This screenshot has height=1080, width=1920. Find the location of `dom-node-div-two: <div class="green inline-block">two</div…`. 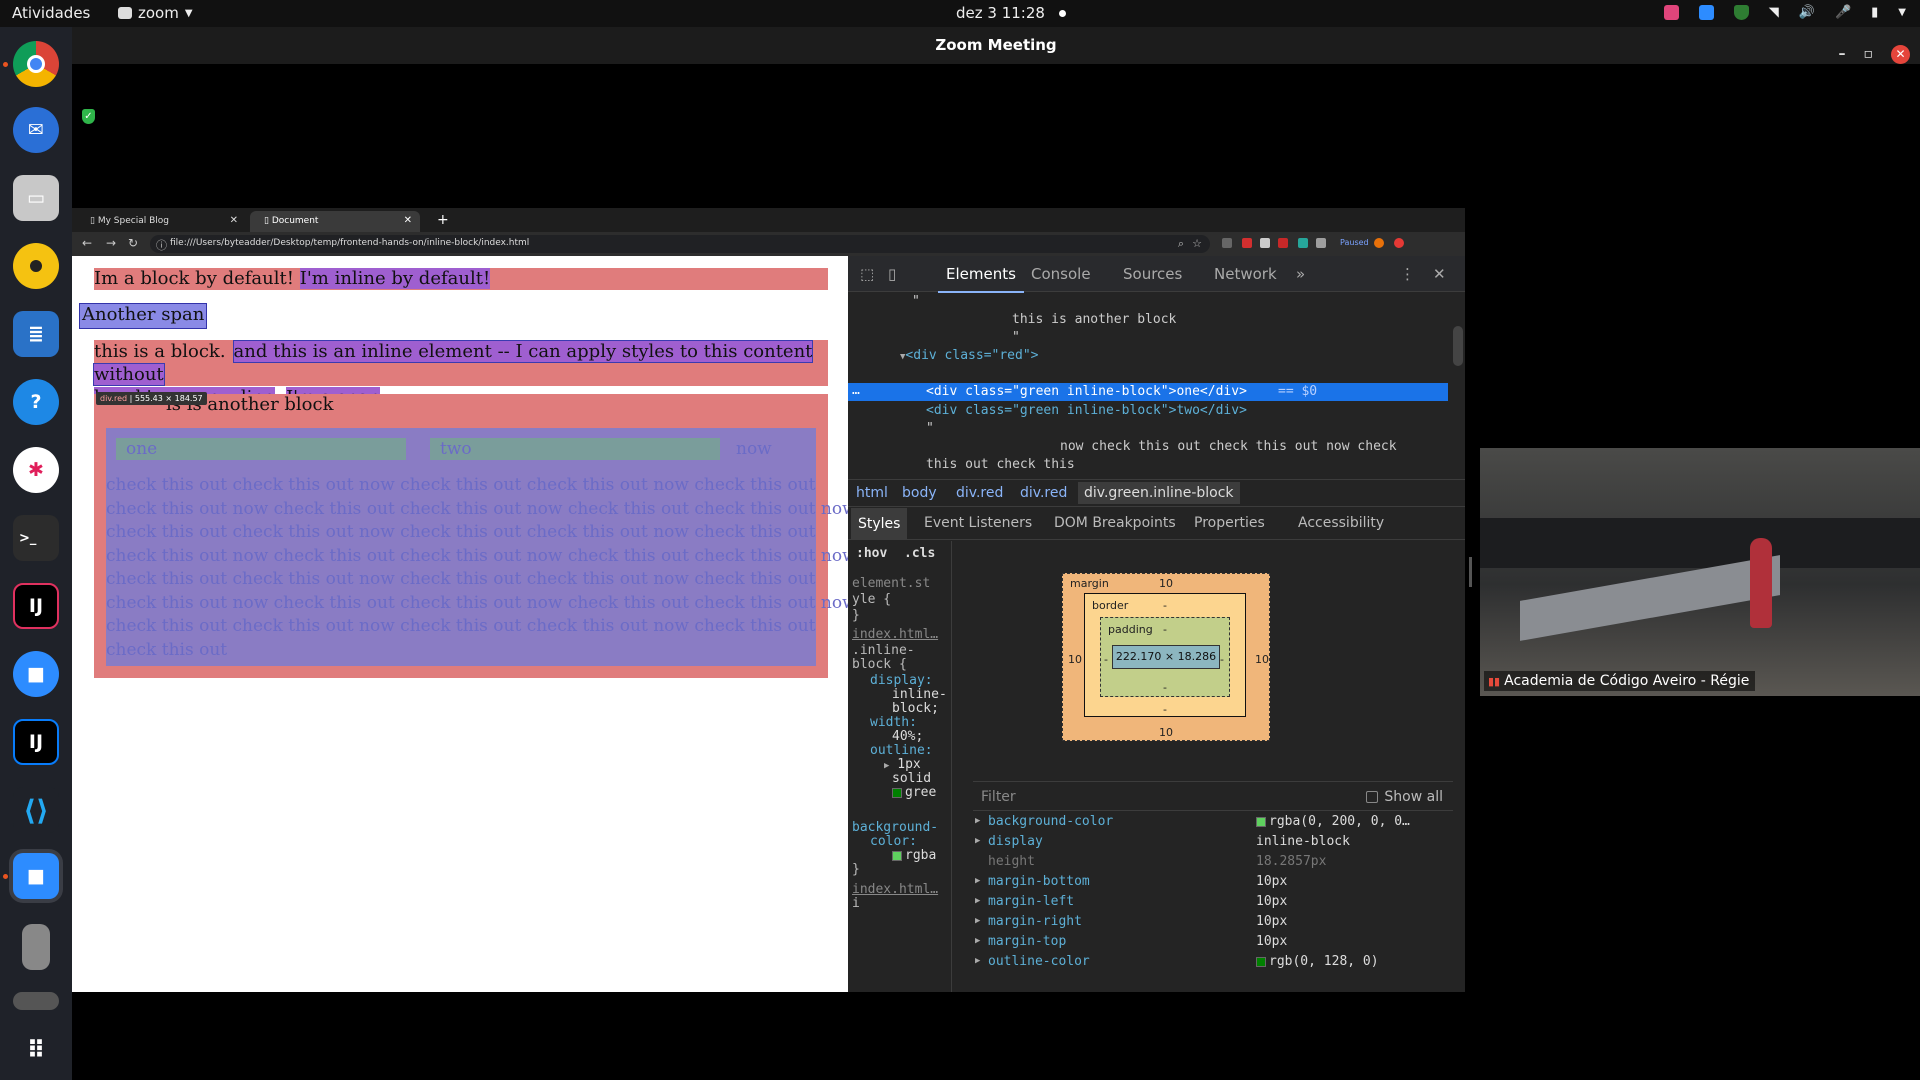

dom-node-div-two: <div class="green inline-block">two</div… is located at coordinates (1086, 410).